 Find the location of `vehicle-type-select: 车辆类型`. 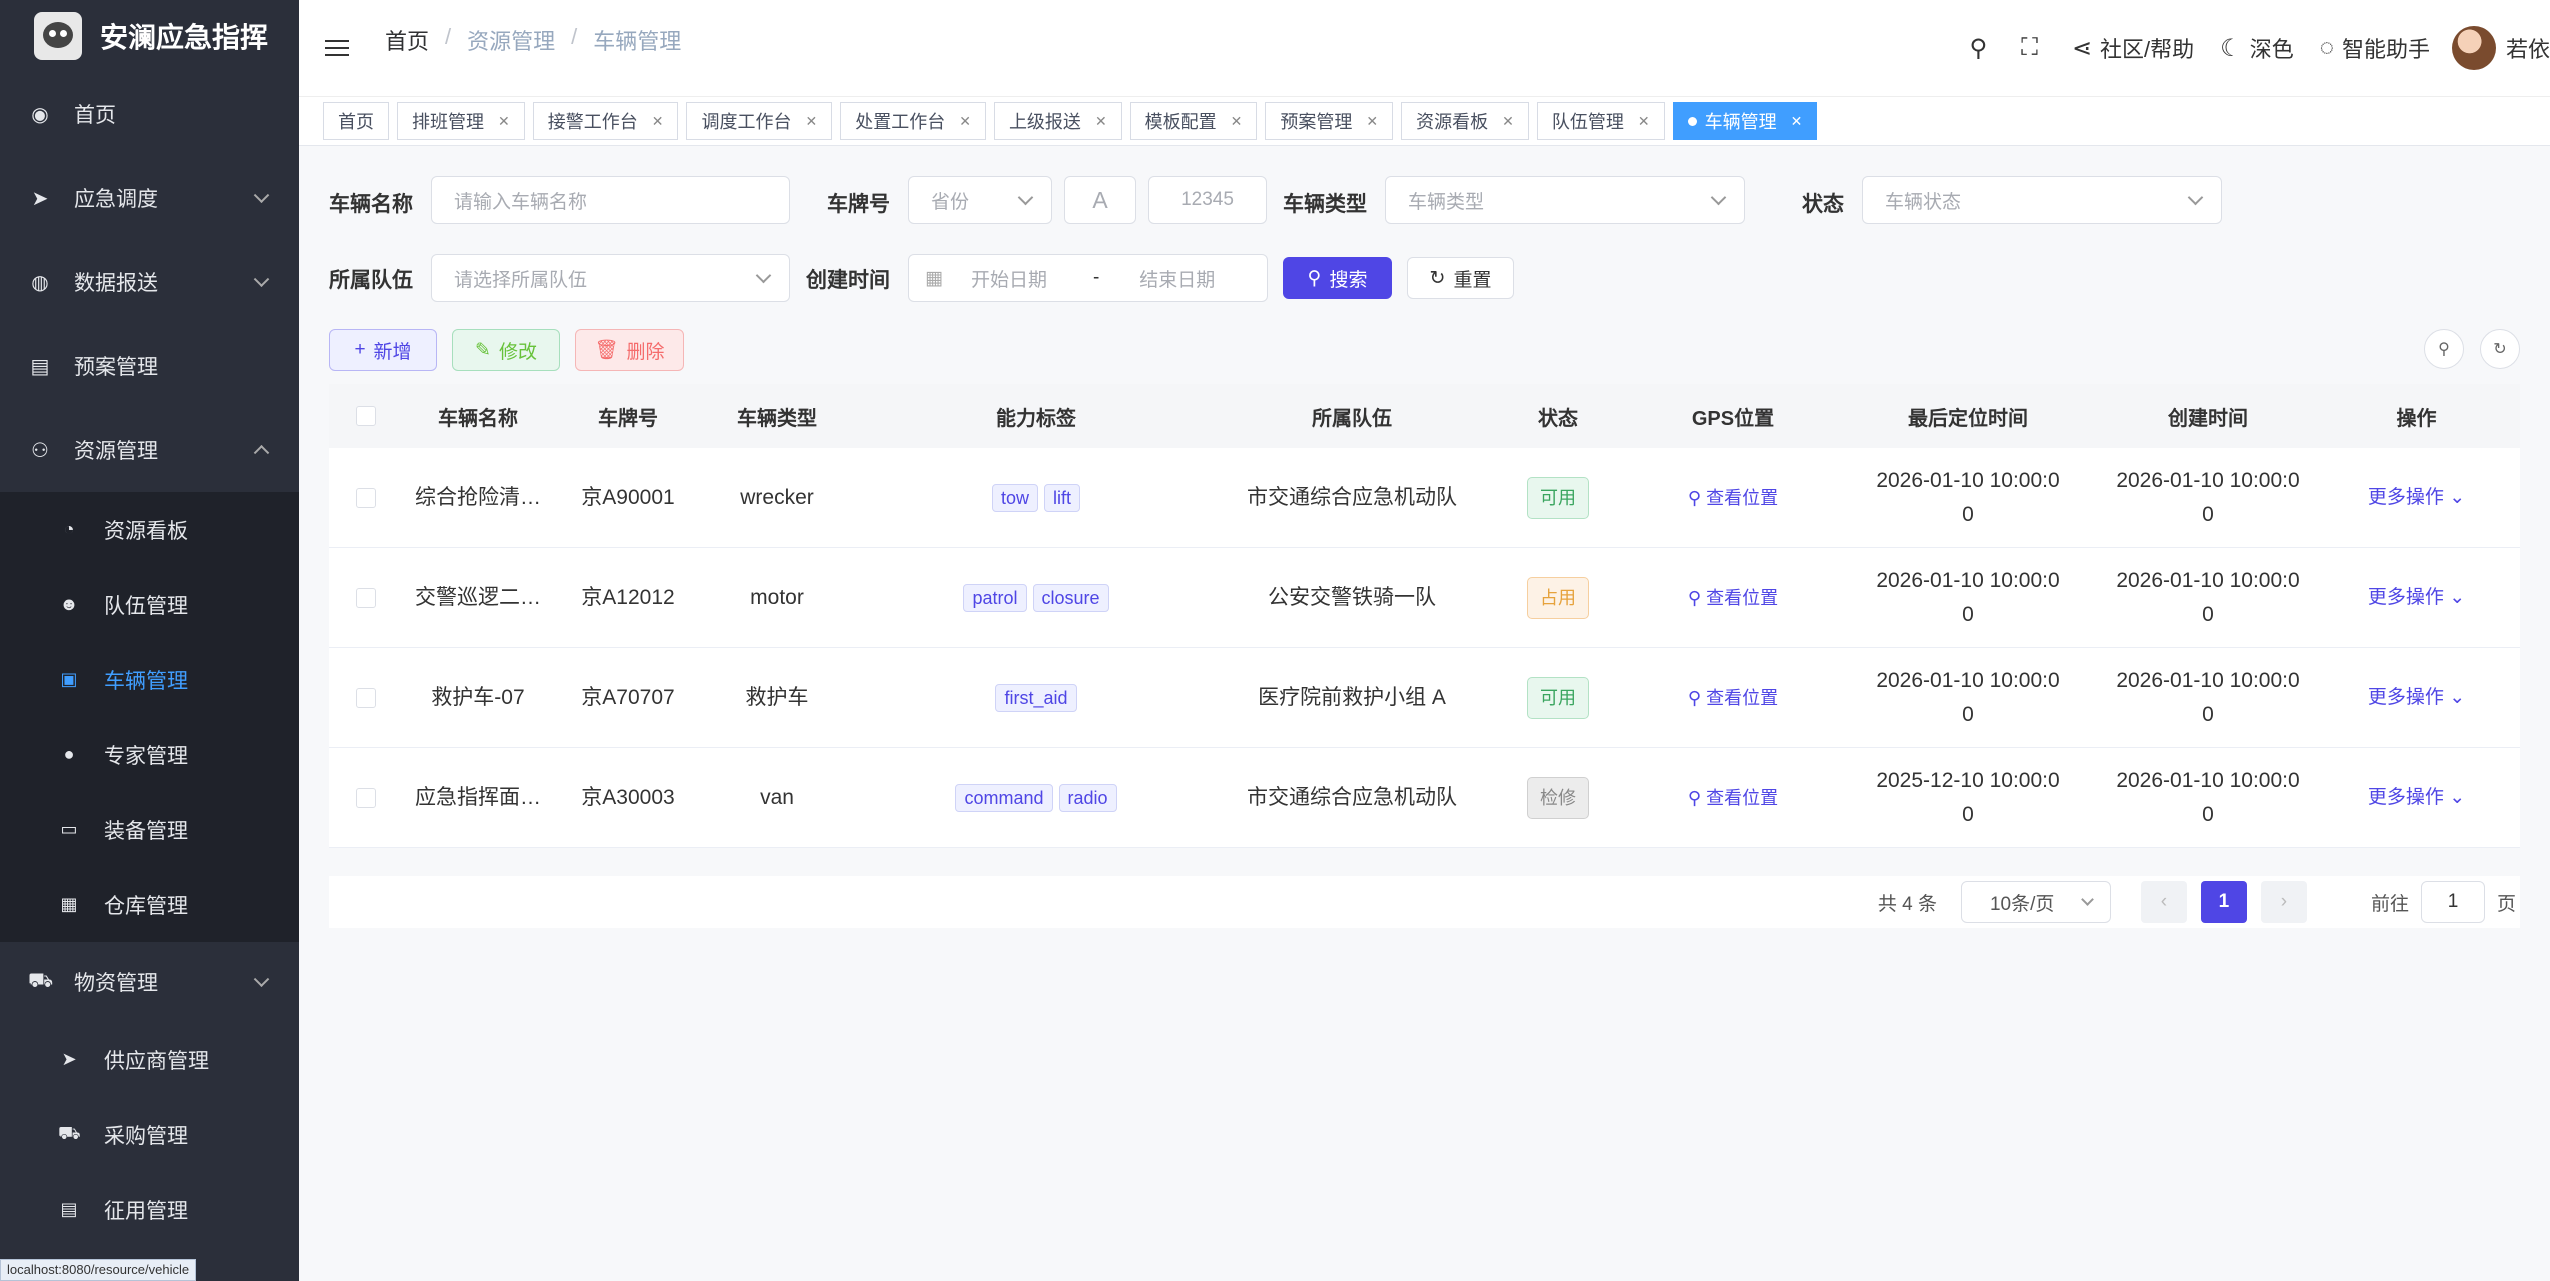

vehicle-type-select: 车辆类型 is located at coordinates (1565, 200).